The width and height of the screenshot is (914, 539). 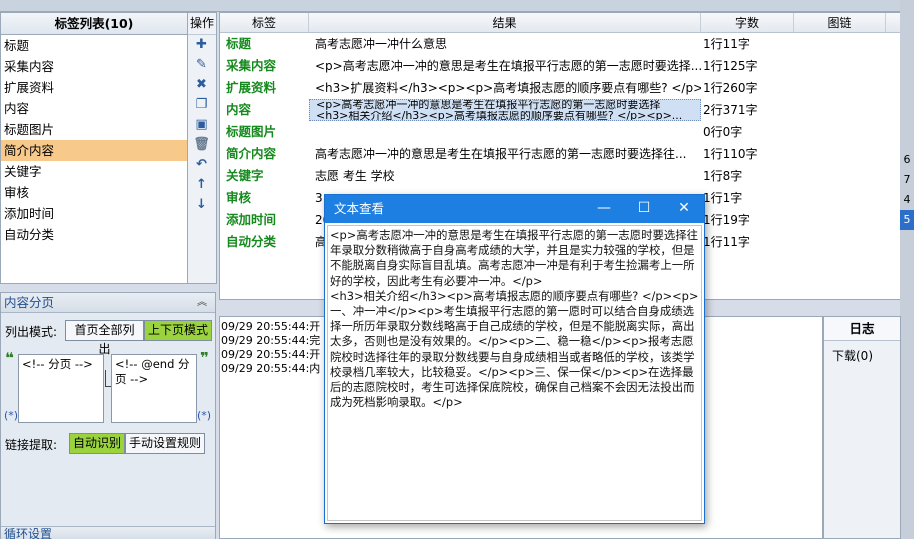 I want to click on row-count: 1行110字, so click(x=730, y=154).